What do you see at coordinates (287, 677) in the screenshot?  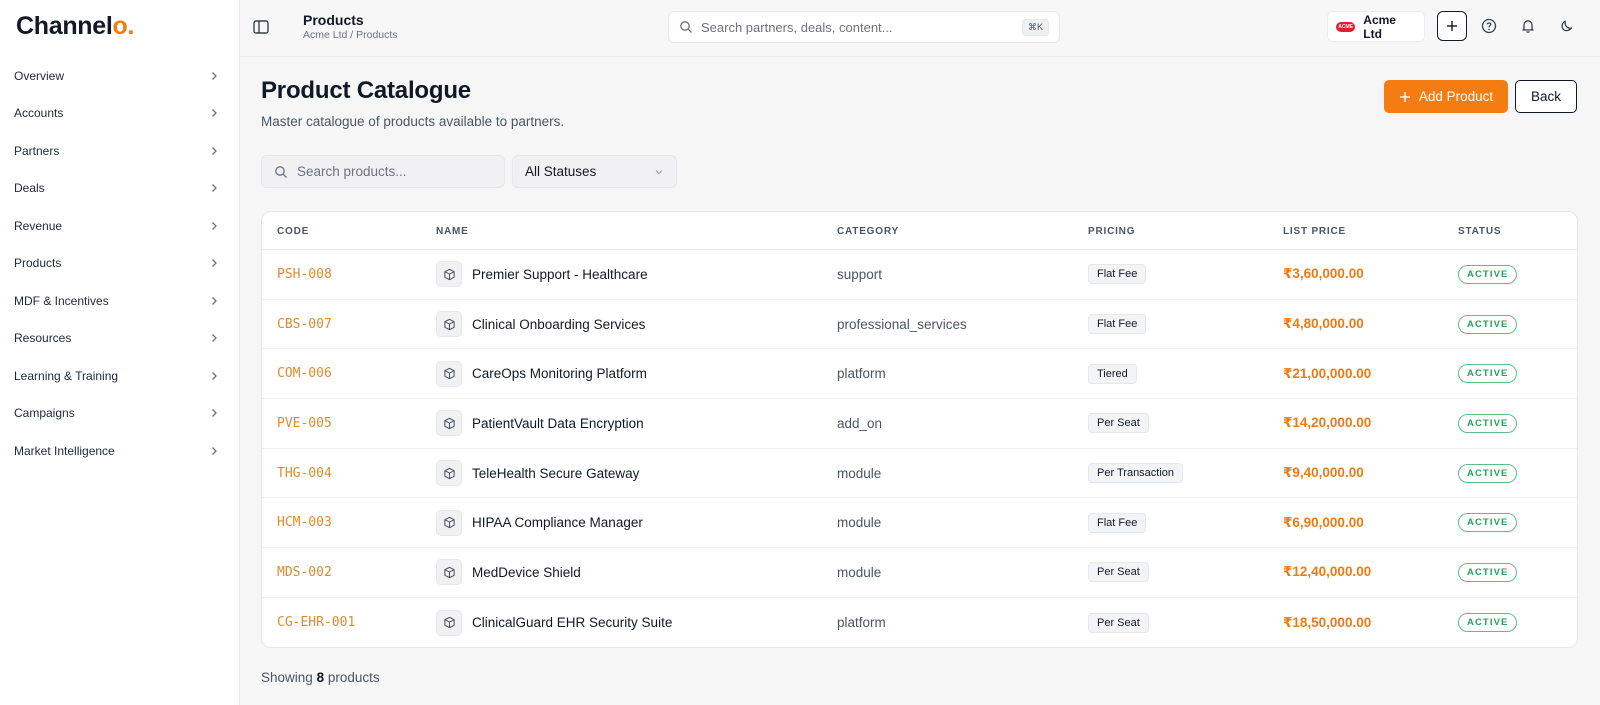 I see `results-prefix: Showing` at bounding box center [287, 677].